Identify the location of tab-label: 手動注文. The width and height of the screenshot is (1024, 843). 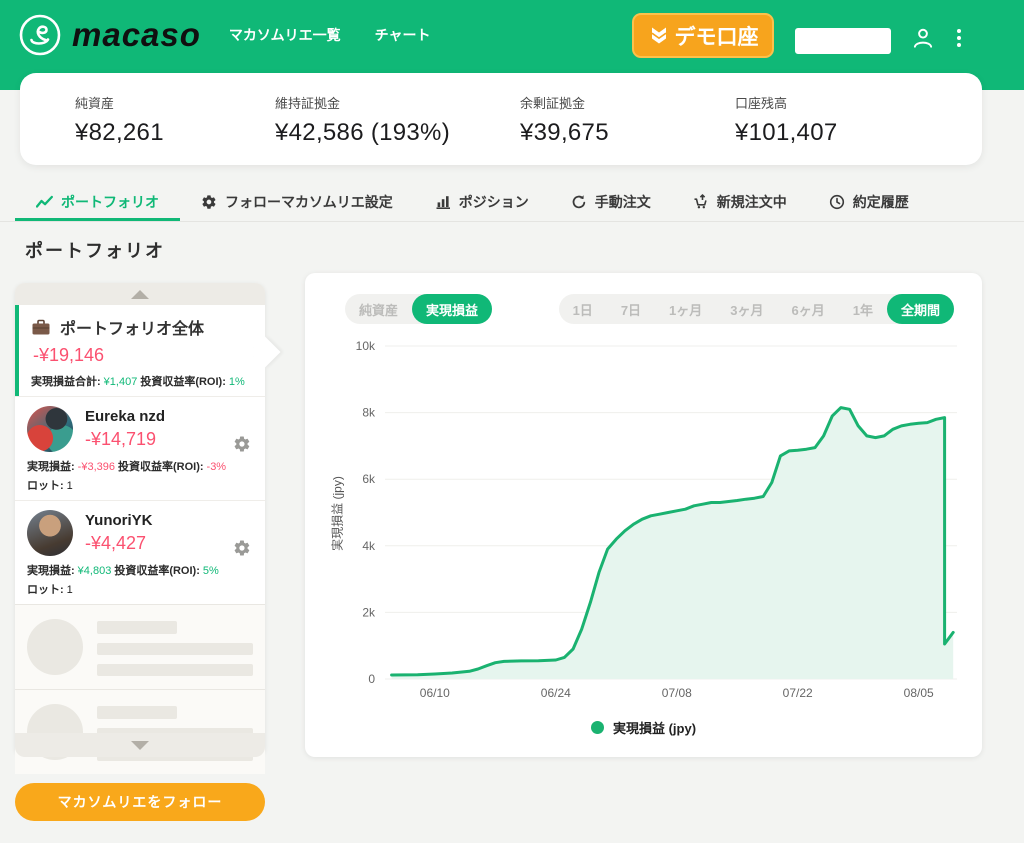
(622, 202).